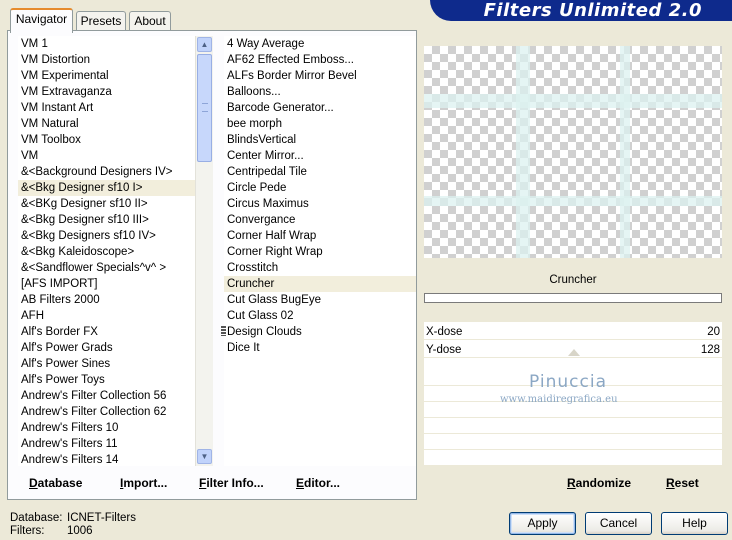 The height and width of the screenshot is (540, 732). Describe the element at coordinates (106, 428) in the screenshot. I see `category-list-item: Andrew's Filters 10` at that location.